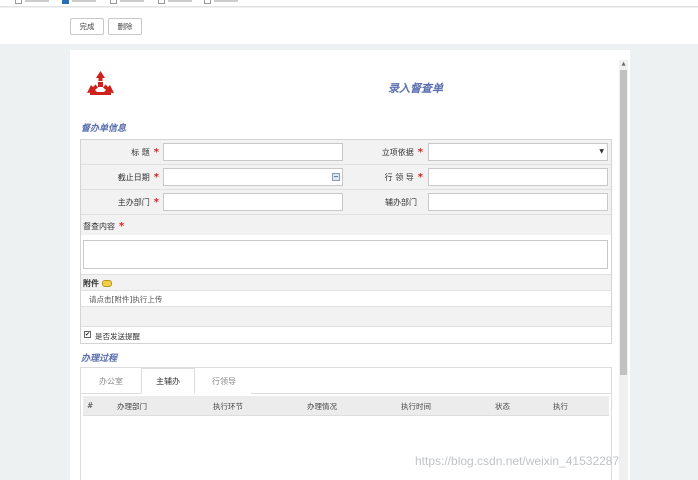 Image resolution: width=698 pixels, height=480 pixels. What do you see at coordinates (133, 202) in the screenshot?
I see `main-dept-label-text: 主办部门` at bounding box center [133, 202].